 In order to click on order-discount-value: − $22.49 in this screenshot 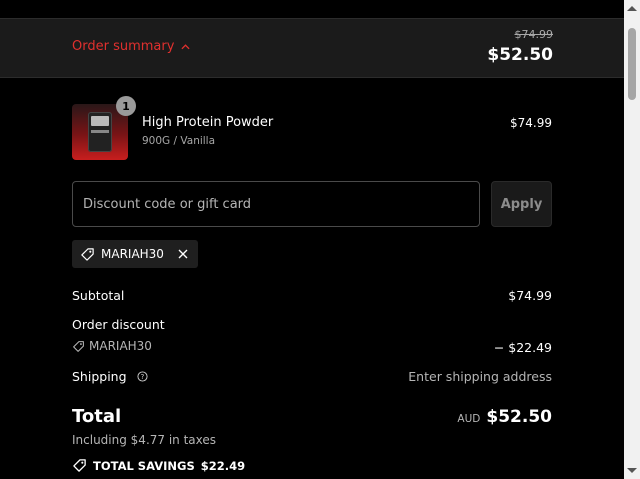, I will do `click(522, 347)`.